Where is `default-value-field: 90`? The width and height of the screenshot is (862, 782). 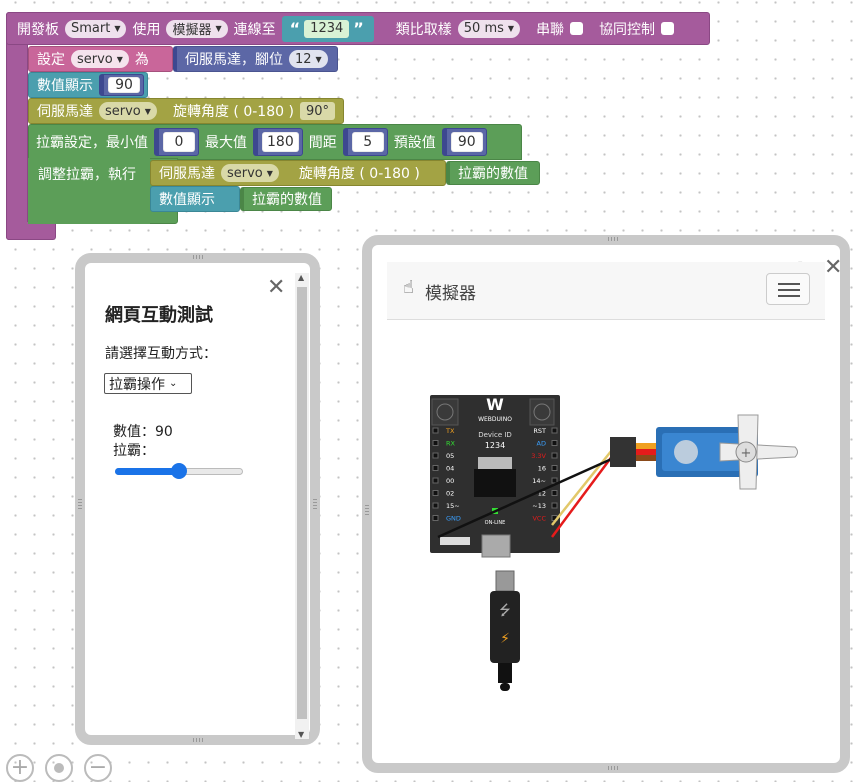 default-value-field: 90 is located at coordinates (466, 142).